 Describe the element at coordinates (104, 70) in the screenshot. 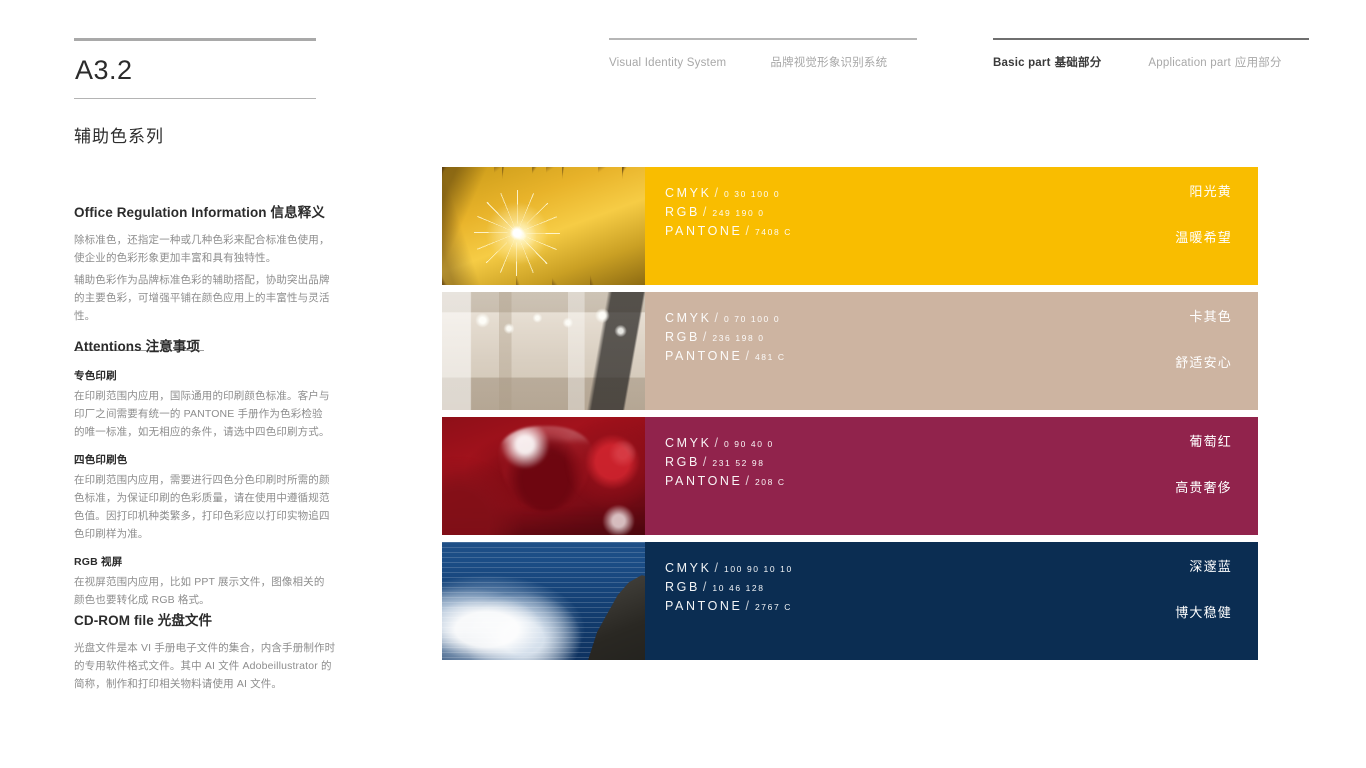

I see `page-code: A3.2` at that location.